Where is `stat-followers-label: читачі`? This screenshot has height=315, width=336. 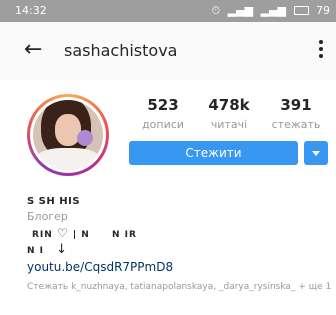
stat-followers-label: читачі is located at coordinates (229, 124).